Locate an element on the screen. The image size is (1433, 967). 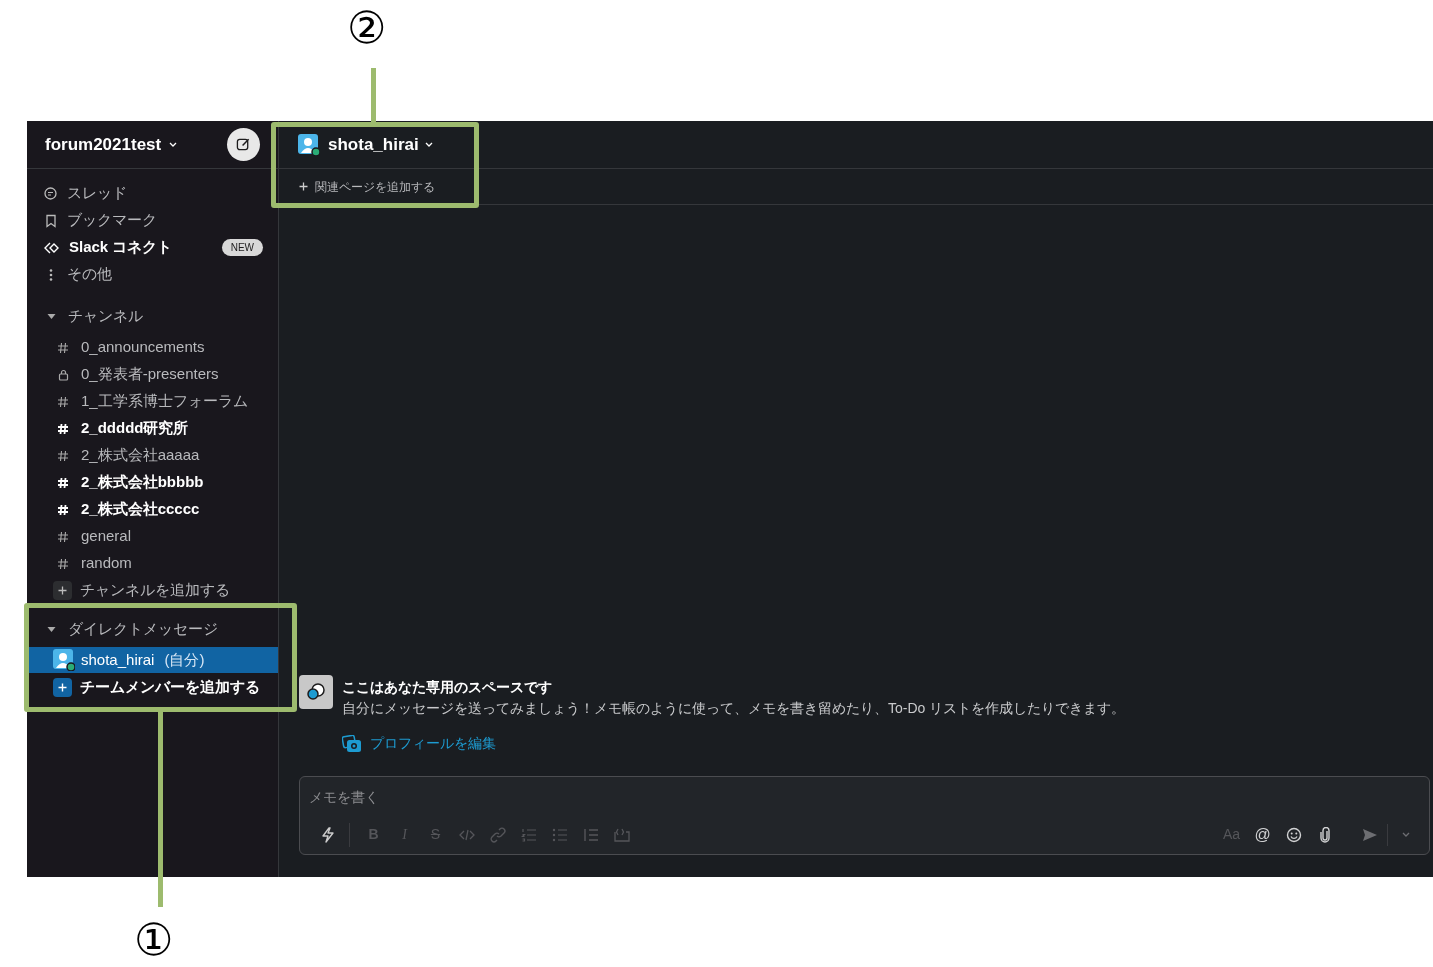
nav-item: Slack コネクト is located at coordinates (141, 247).